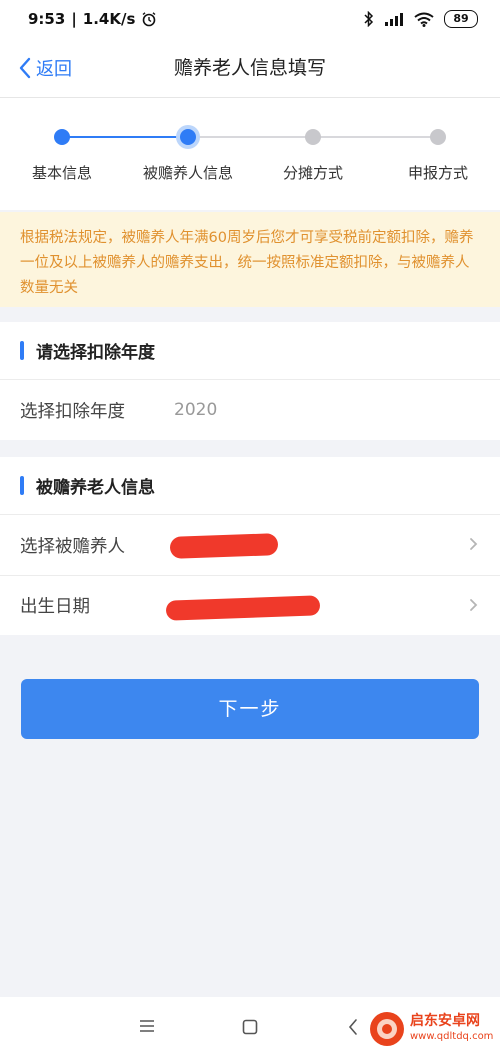 The height and width of the screenshot is (1057, 500). I want to click on section-deduction-year: 请选择扣除年度 选择扣除年度 2020, so click(250, 381).